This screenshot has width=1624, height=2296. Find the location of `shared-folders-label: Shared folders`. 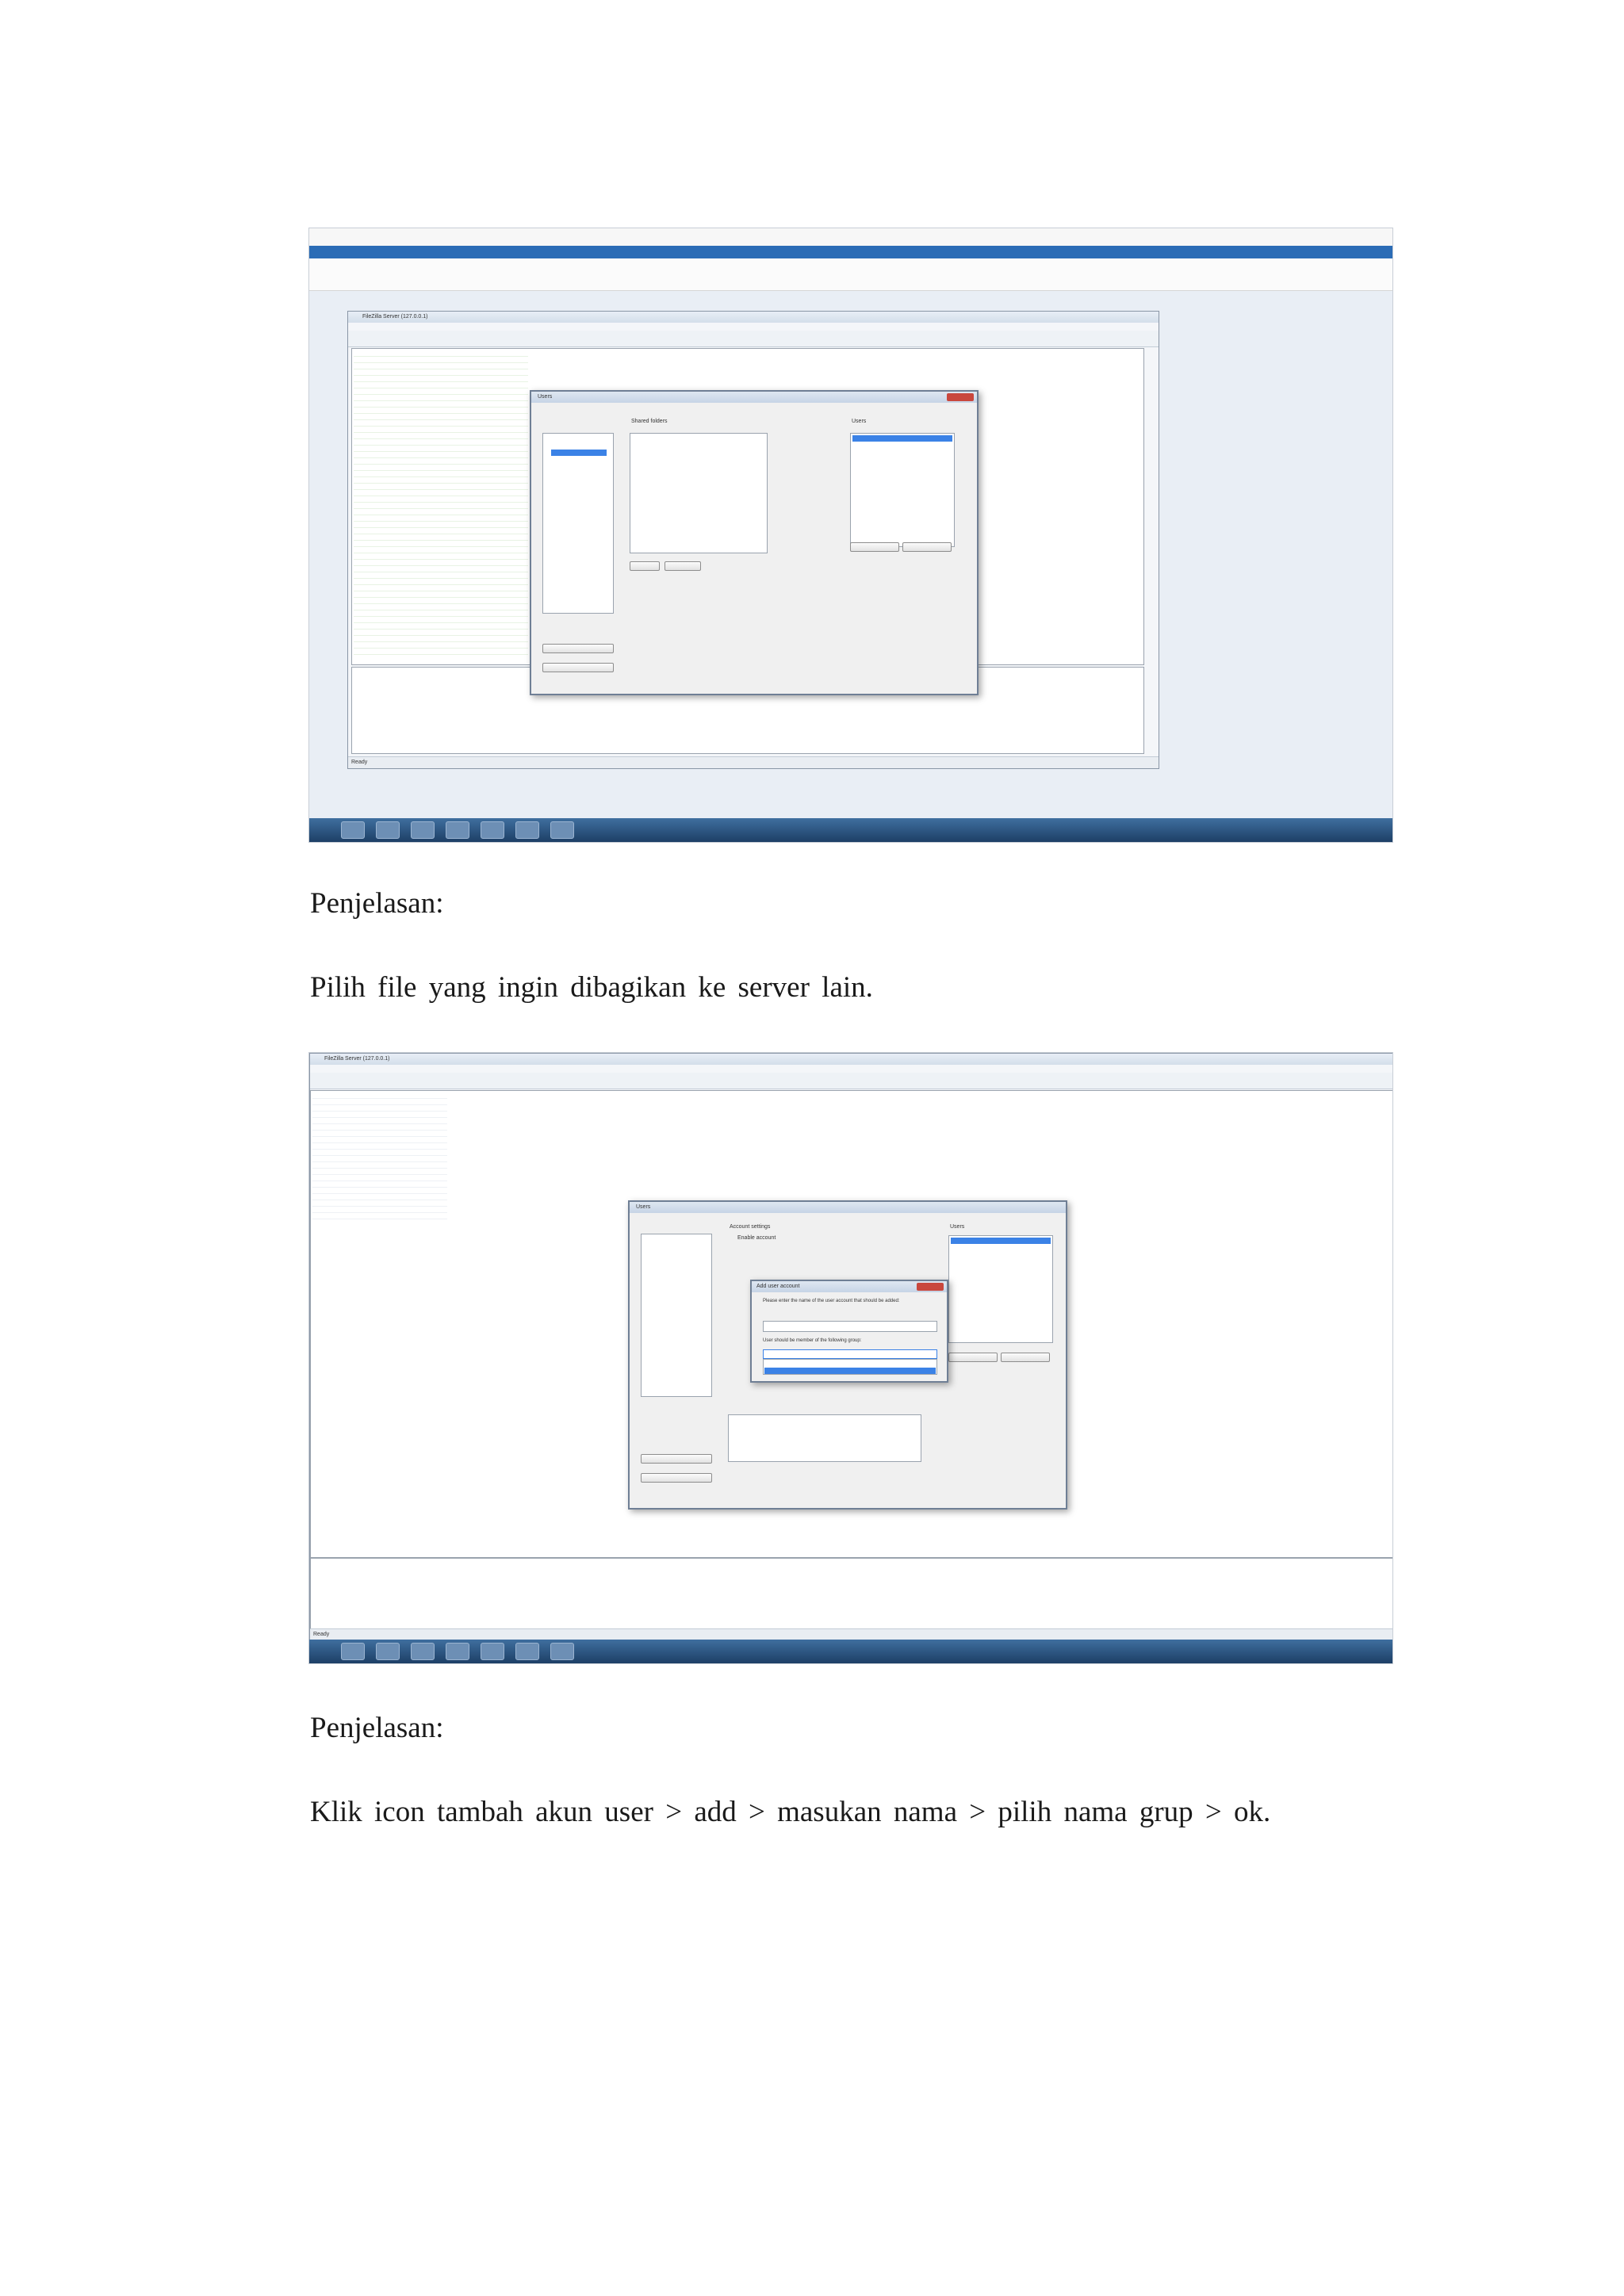

shared-folders-label: Shared folders is located at coordinates (649, 422).